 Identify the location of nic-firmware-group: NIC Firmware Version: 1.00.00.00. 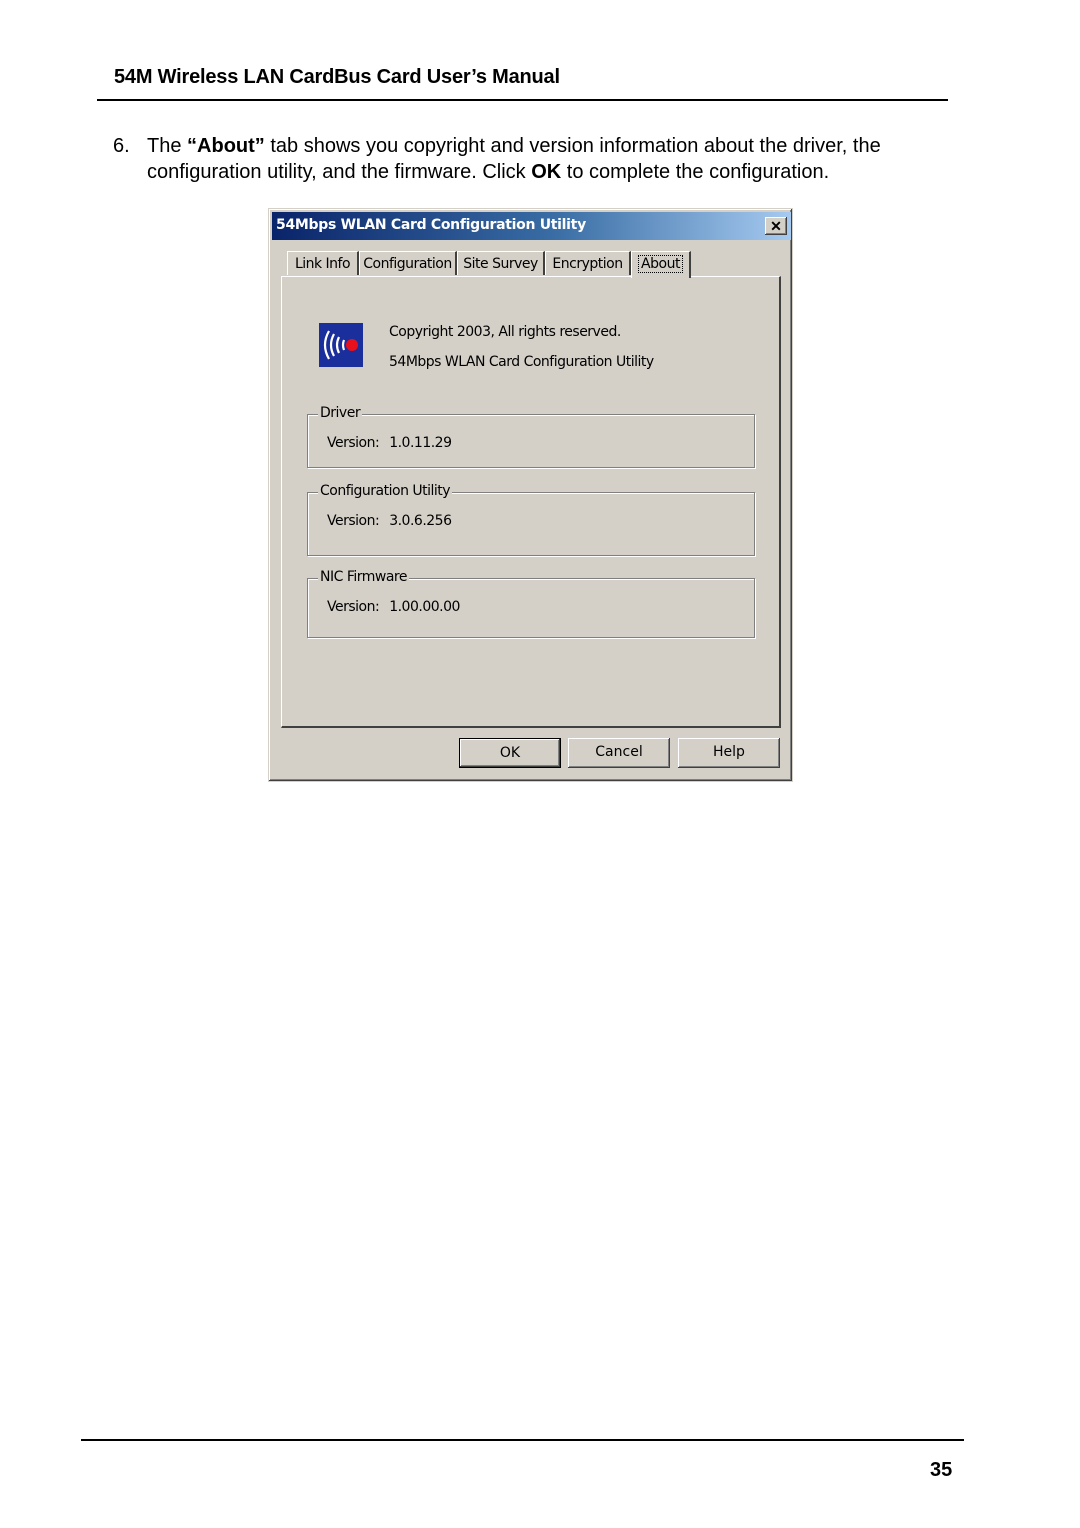
(531, 603).